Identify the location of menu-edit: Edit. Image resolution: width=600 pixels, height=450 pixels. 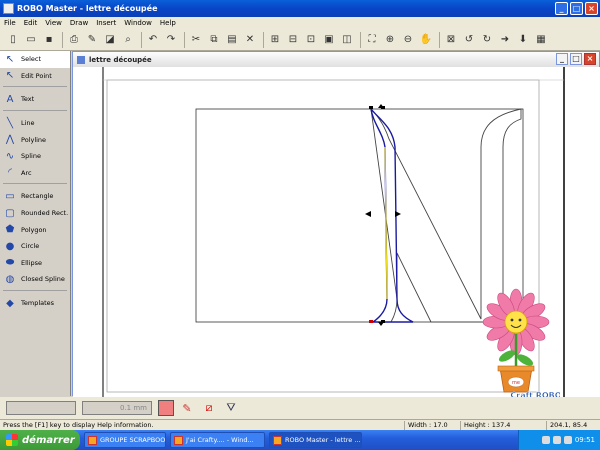
(31, 23).